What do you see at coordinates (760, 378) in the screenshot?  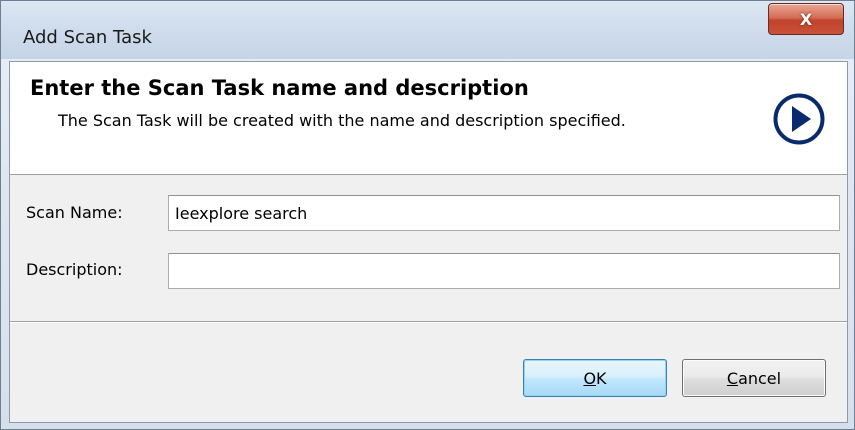 I see `cancel-label-rest: ancel` at bounding box center [760, 378].